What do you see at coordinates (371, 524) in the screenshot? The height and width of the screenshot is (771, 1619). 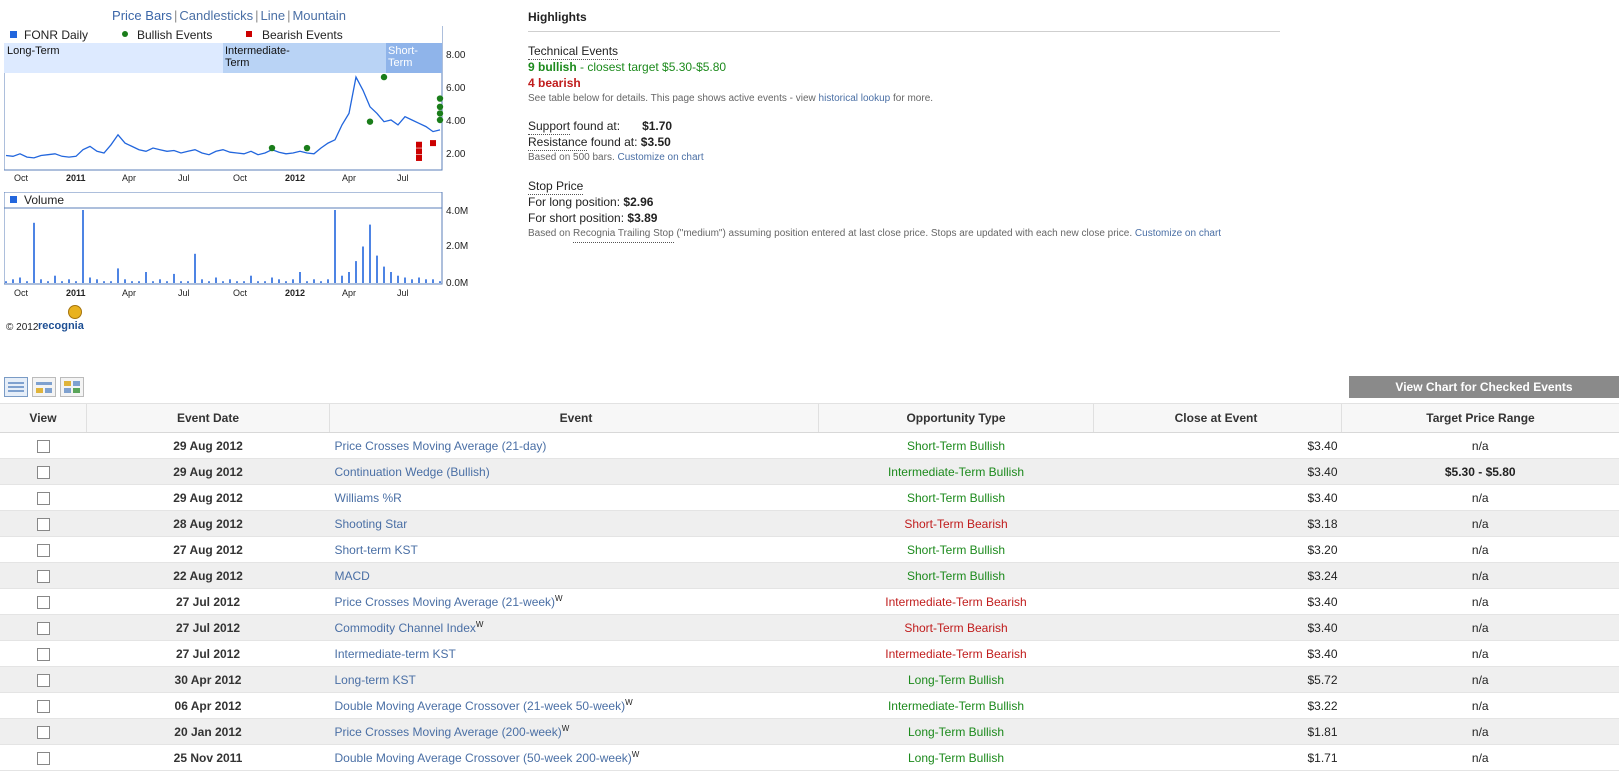 I see `event-link: Shooting Star` at bounding box center [371, 524].